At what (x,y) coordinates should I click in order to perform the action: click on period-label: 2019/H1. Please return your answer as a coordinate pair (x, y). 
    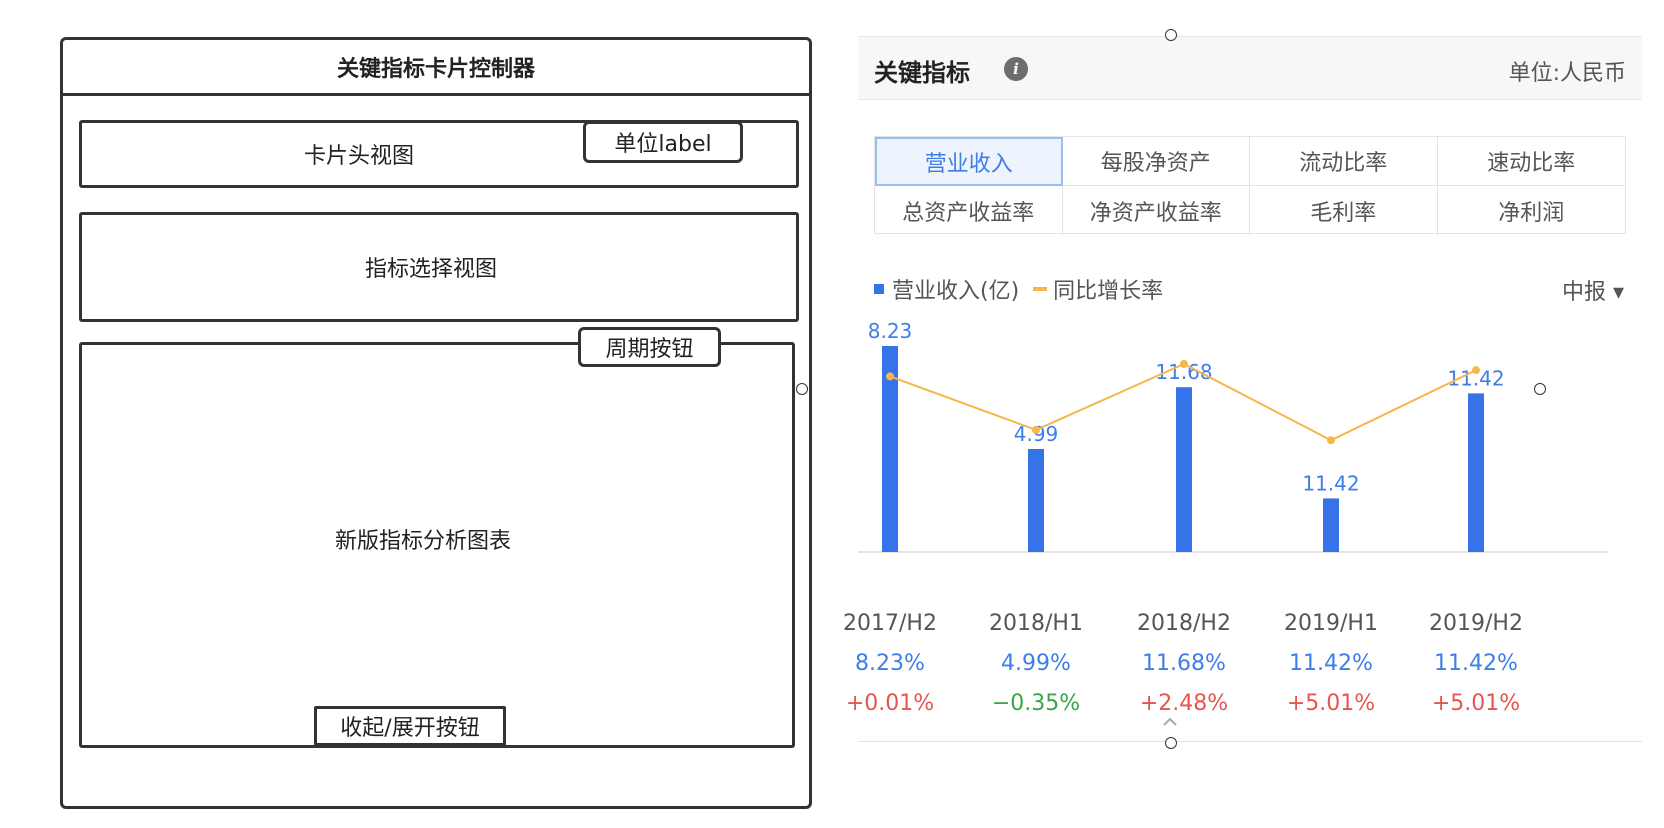
    Looking at the image, I should click on (1331, 623).